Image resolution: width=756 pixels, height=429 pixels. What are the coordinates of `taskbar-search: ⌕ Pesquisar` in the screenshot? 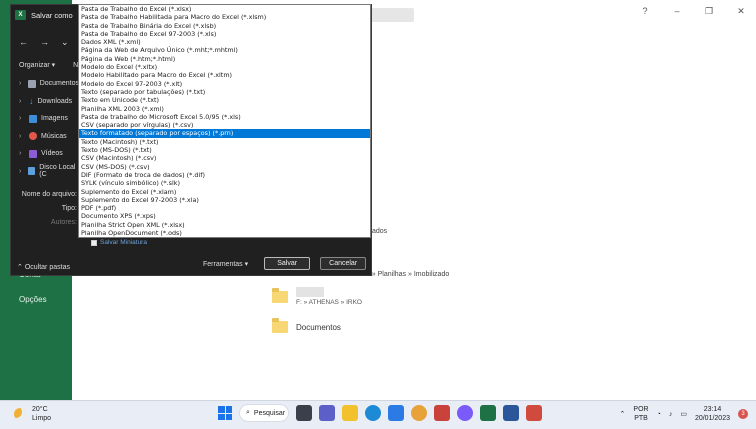 It's located at (264, 413).